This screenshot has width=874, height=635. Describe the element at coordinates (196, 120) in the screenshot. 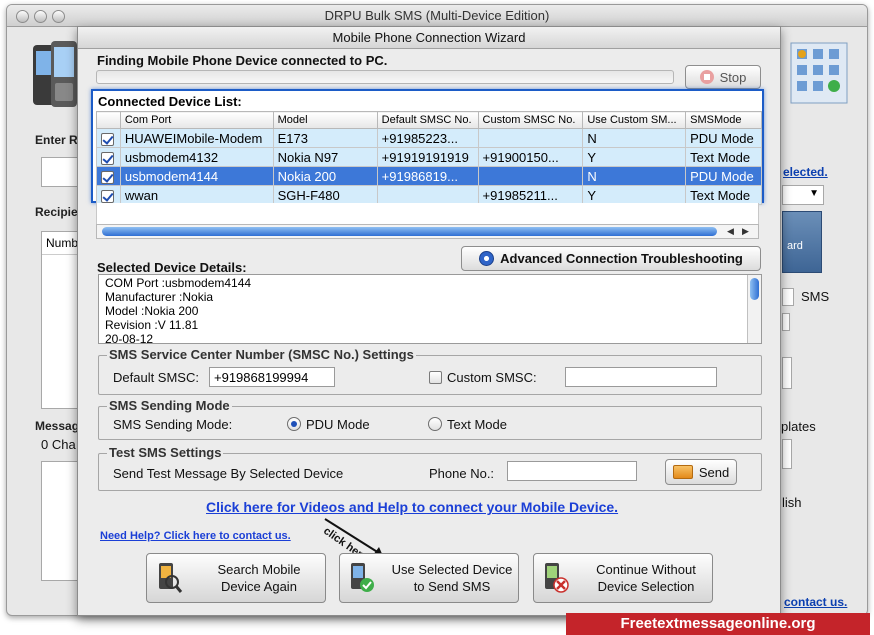

I see `column-header: Com Port` at that location.